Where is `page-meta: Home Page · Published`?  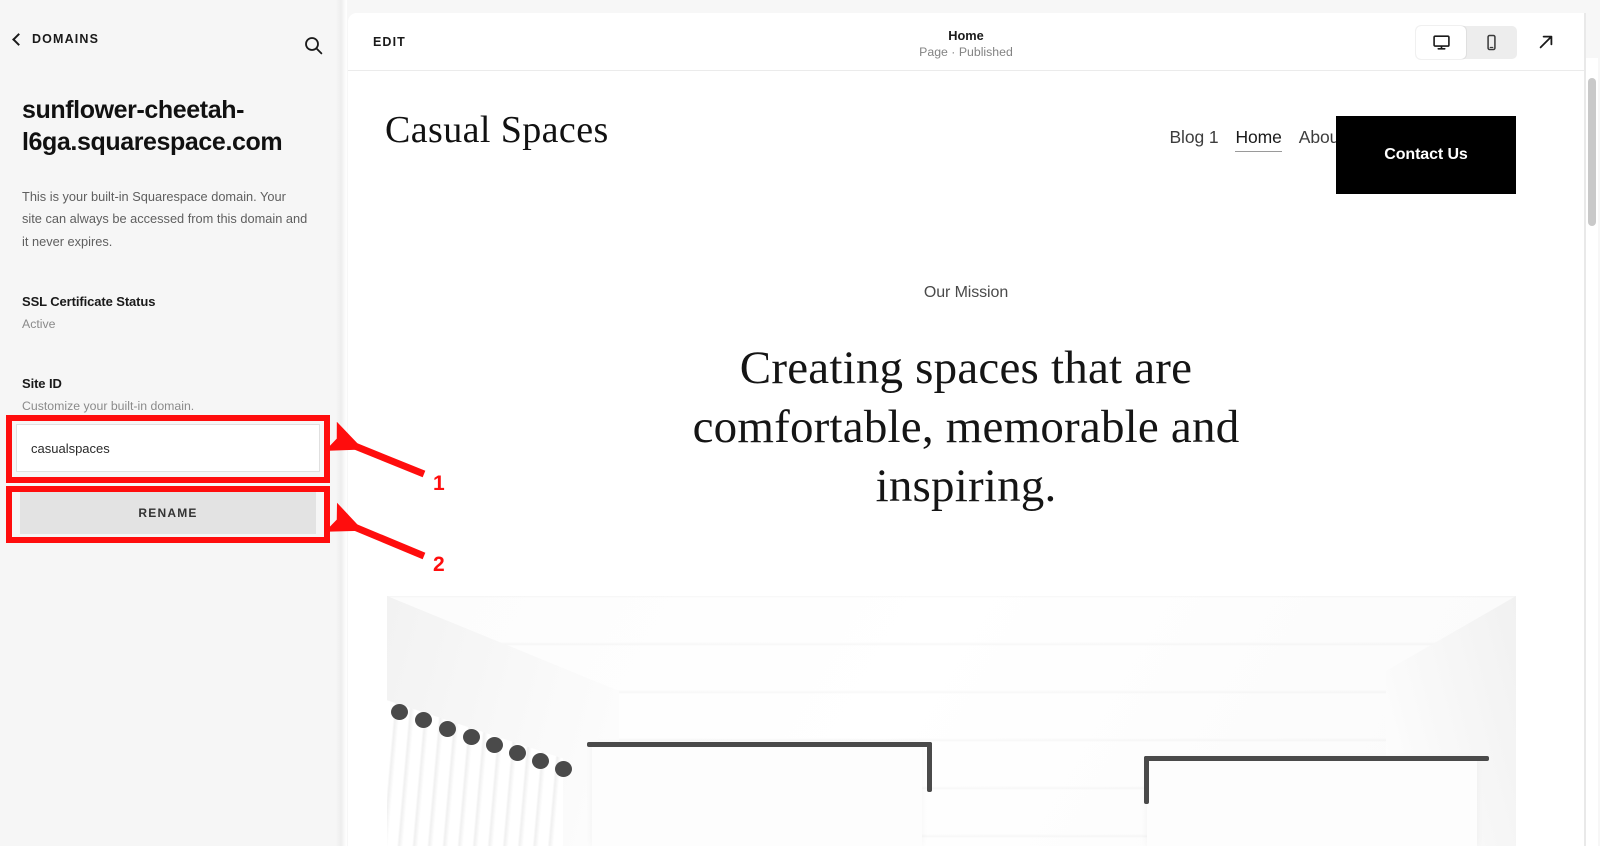 page-meta: Home Page · Published is located at coordinates (966, 44).